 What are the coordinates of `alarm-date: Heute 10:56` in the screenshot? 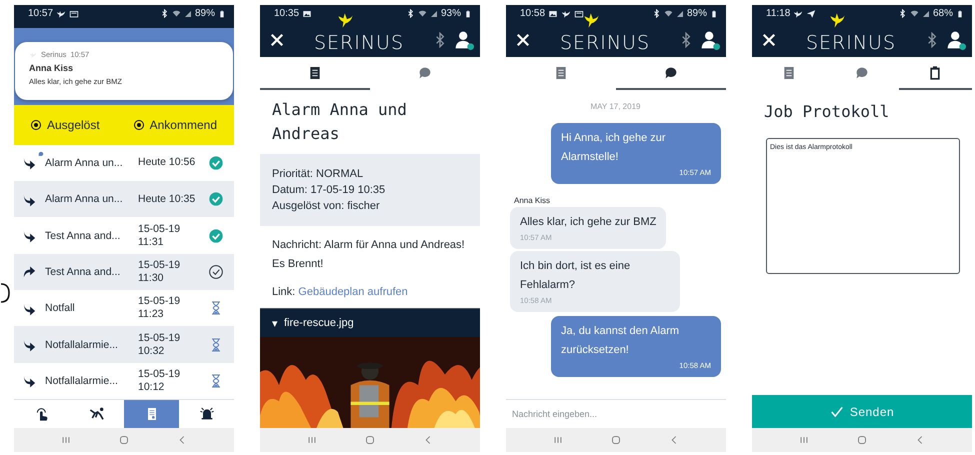 It's located at (167, 163).